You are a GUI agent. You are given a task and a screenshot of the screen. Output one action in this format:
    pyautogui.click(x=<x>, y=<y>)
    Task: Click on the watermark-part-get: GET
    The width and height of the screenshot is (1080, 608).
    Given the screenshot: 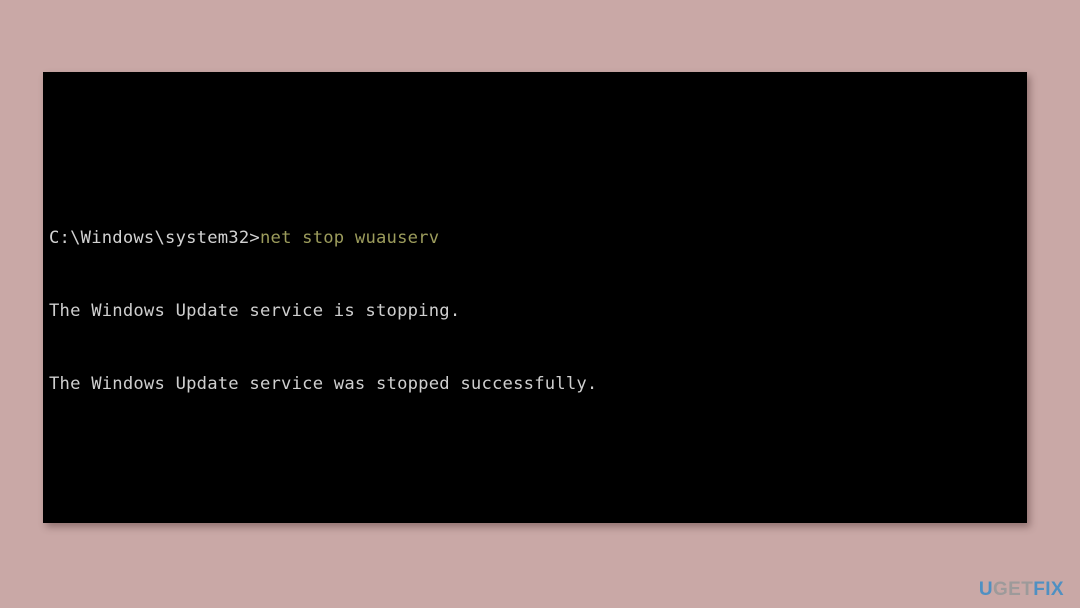 What is the action you would take?
    pyautogui.click(x=1013, y=589)
    